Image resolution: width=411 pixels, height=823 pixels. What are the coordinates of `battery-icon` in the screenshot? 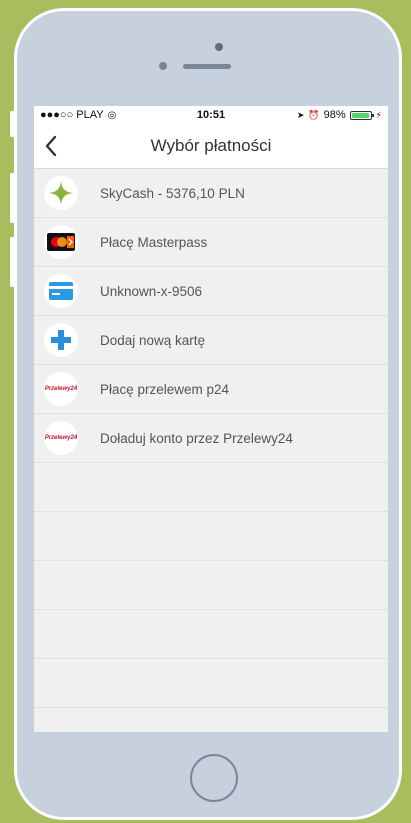 It's located at (361, 115).